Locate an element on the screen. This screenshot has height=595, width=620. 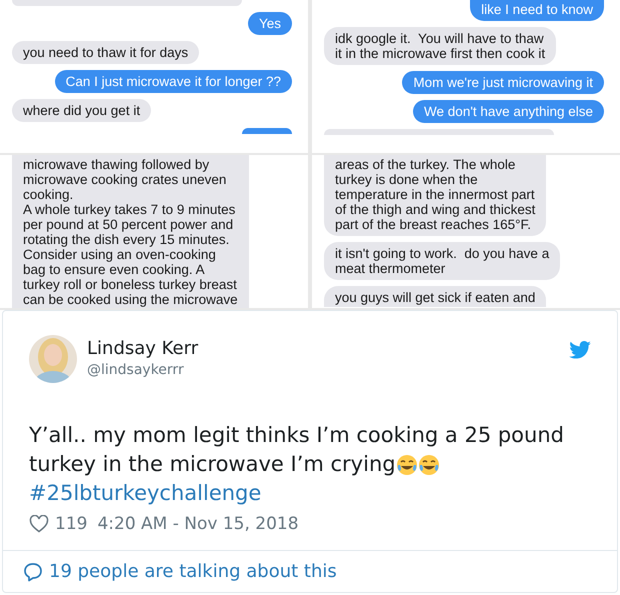
received-message: where did you get it is located at coordinates (82, 110).